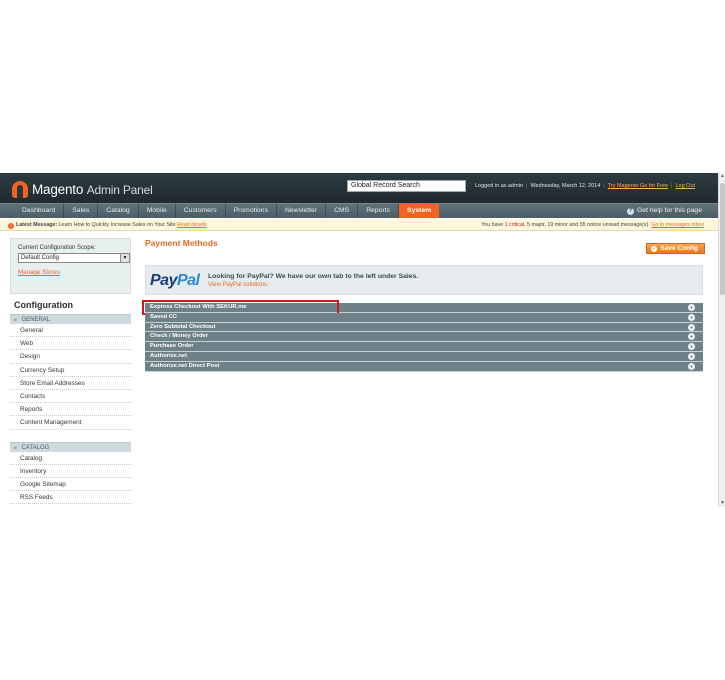 The image size is (725, 680). I want to click on paypal-solutions-link: View PayPal solutions., so click(238, 285).